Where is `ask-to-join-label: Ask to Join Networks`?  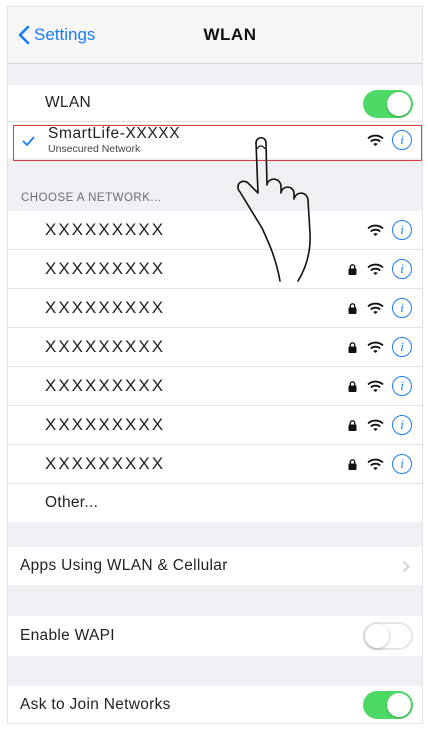 ask-to-join-label: Ask to Join Networks is located at coordinates (95, 704).